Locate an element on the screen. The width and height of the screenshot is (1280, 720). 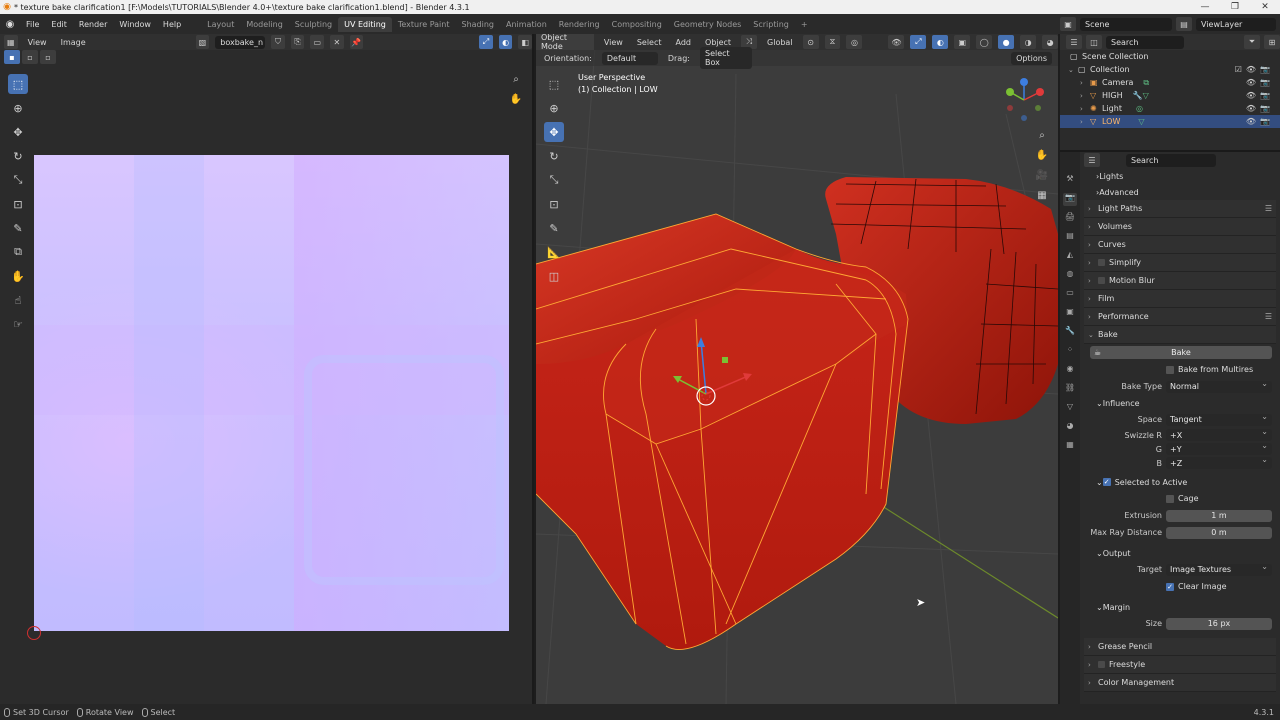
menu-window: Window is located at coordinates (135, 24).